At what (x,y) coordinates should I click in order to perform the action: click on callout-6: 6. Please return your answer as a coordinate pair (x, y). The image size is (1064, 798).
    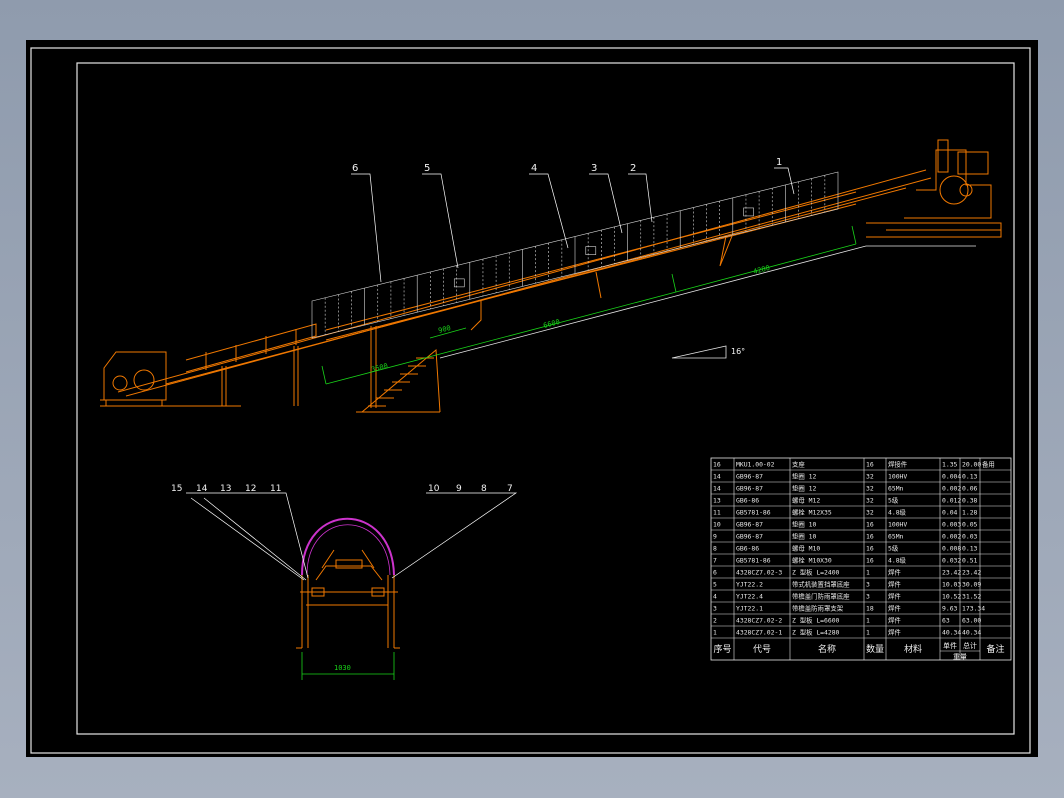
    Looking at the image, I should click on (355, 168).